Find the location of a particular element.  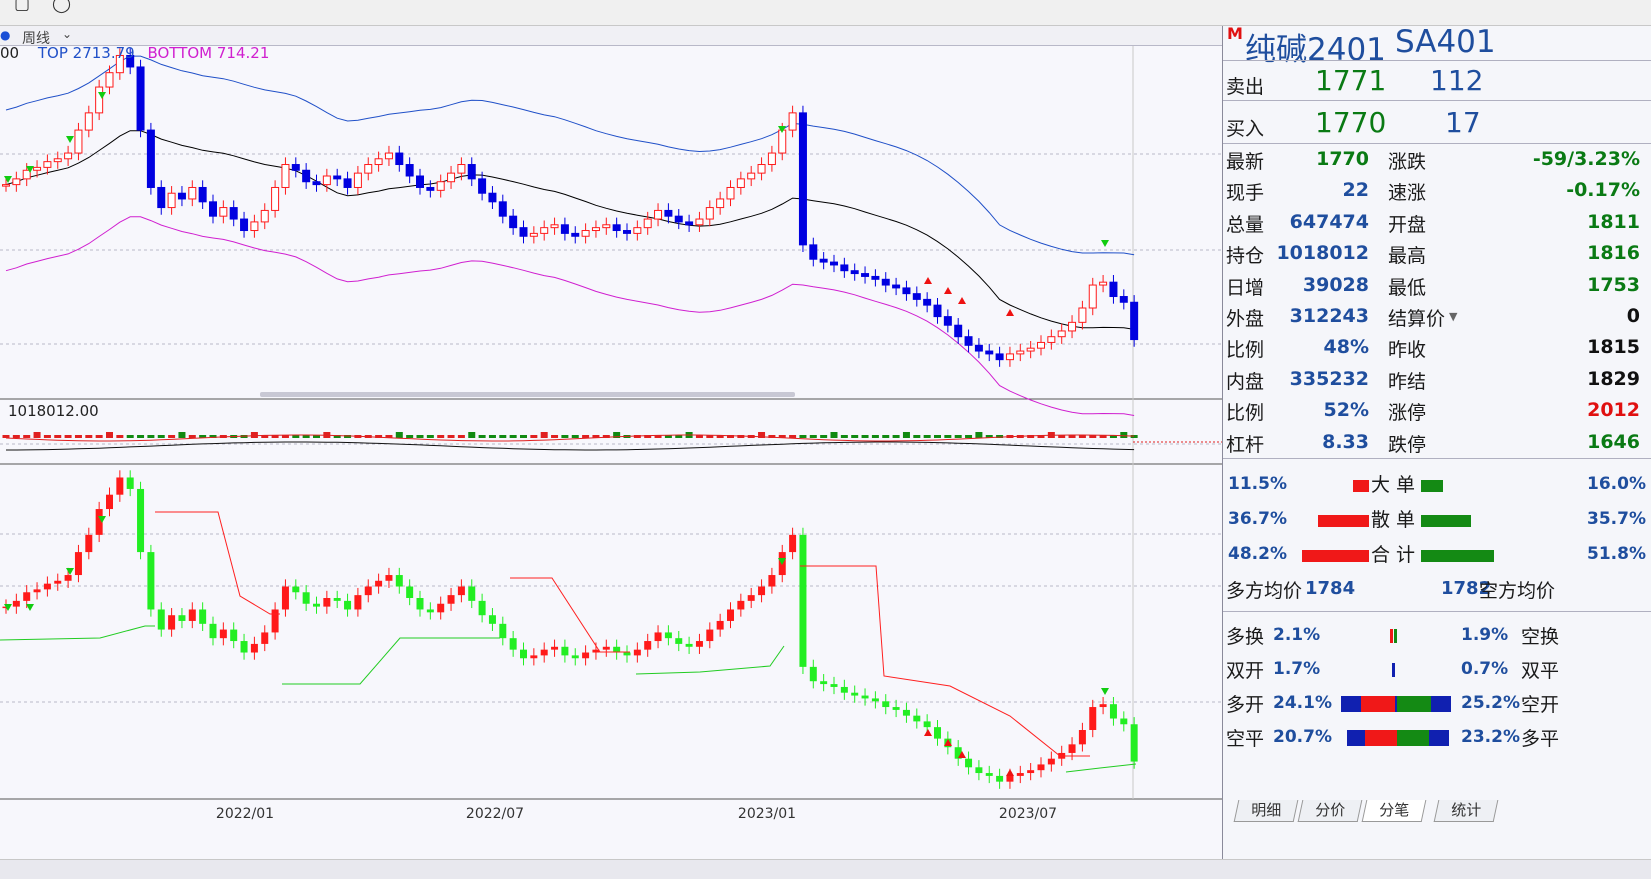

time-axis-label: 2022/01 is located at coordinates (245, 814).